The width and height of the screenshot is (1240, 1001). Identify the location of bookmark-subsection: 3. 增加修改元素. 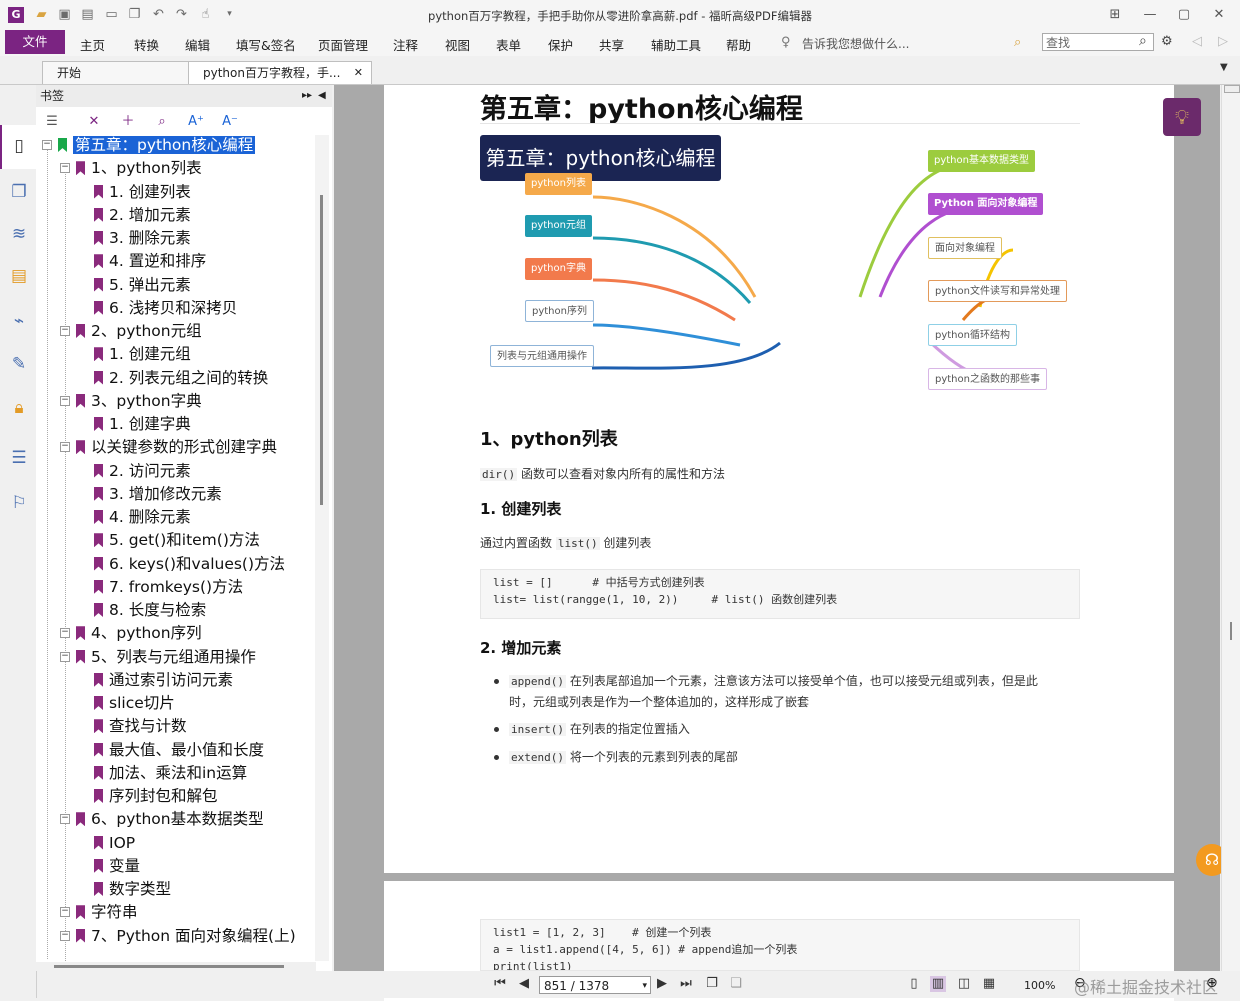
(158, 494).